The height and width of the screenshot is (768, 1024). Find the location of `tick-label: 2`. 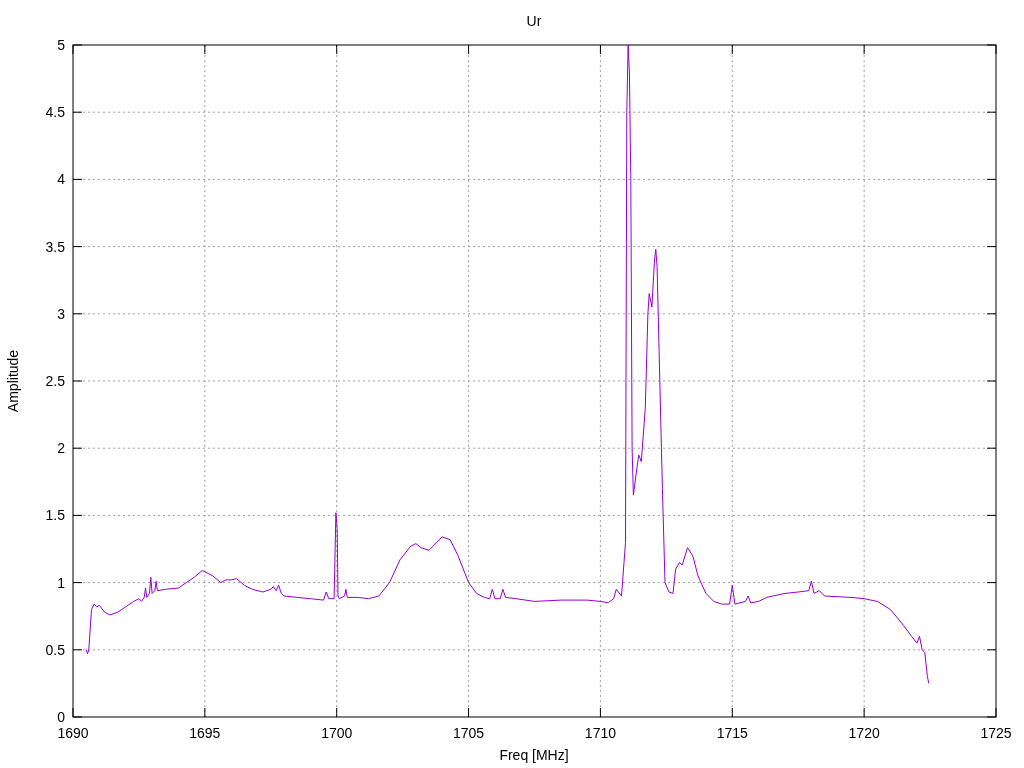

tick-label: 2 is located at coordinates (61, 448).